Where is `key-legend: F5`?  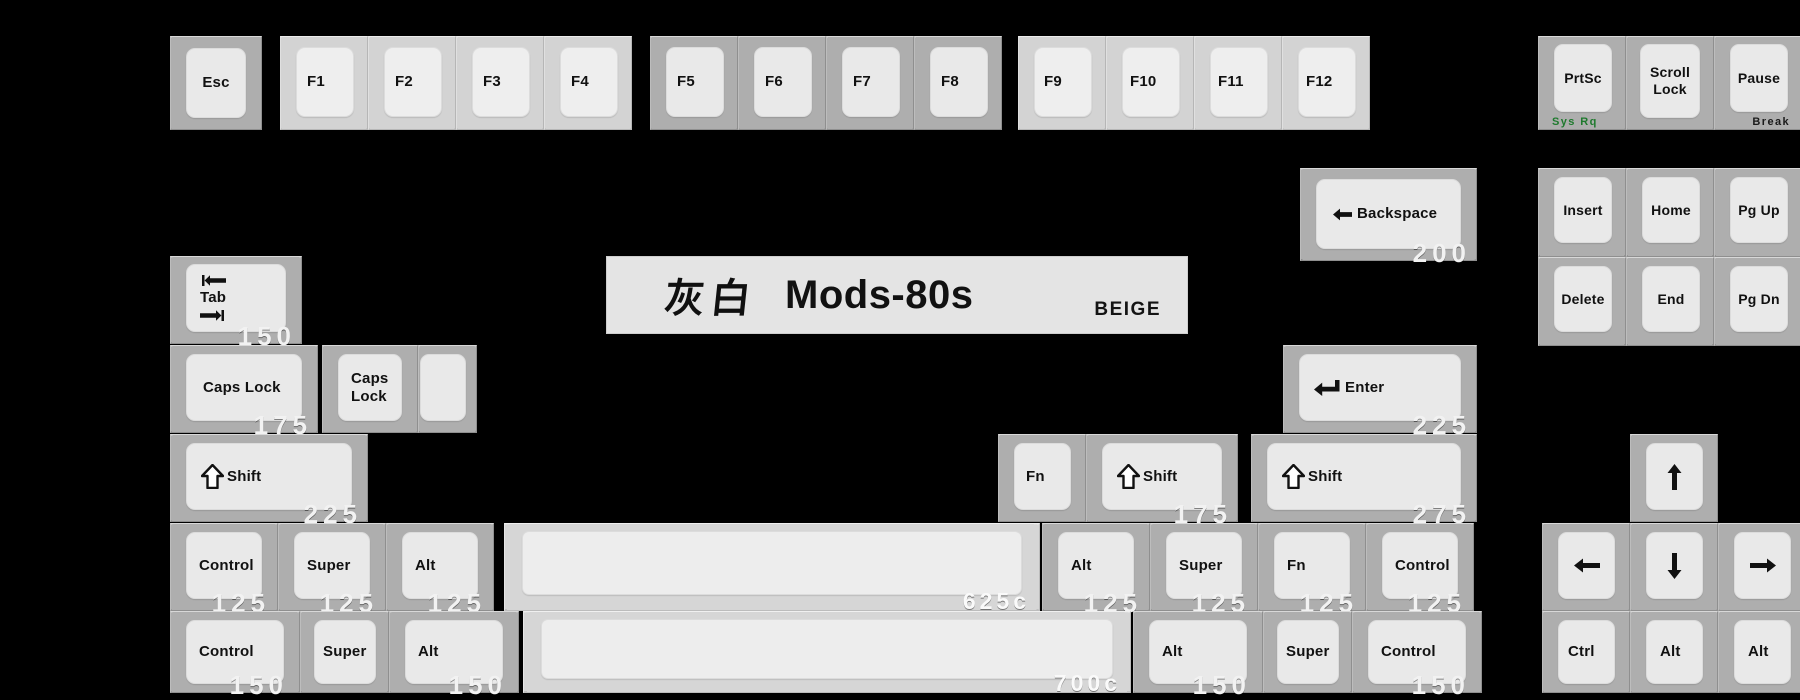
key-legend: F5 is located at coordinates (686, 82).